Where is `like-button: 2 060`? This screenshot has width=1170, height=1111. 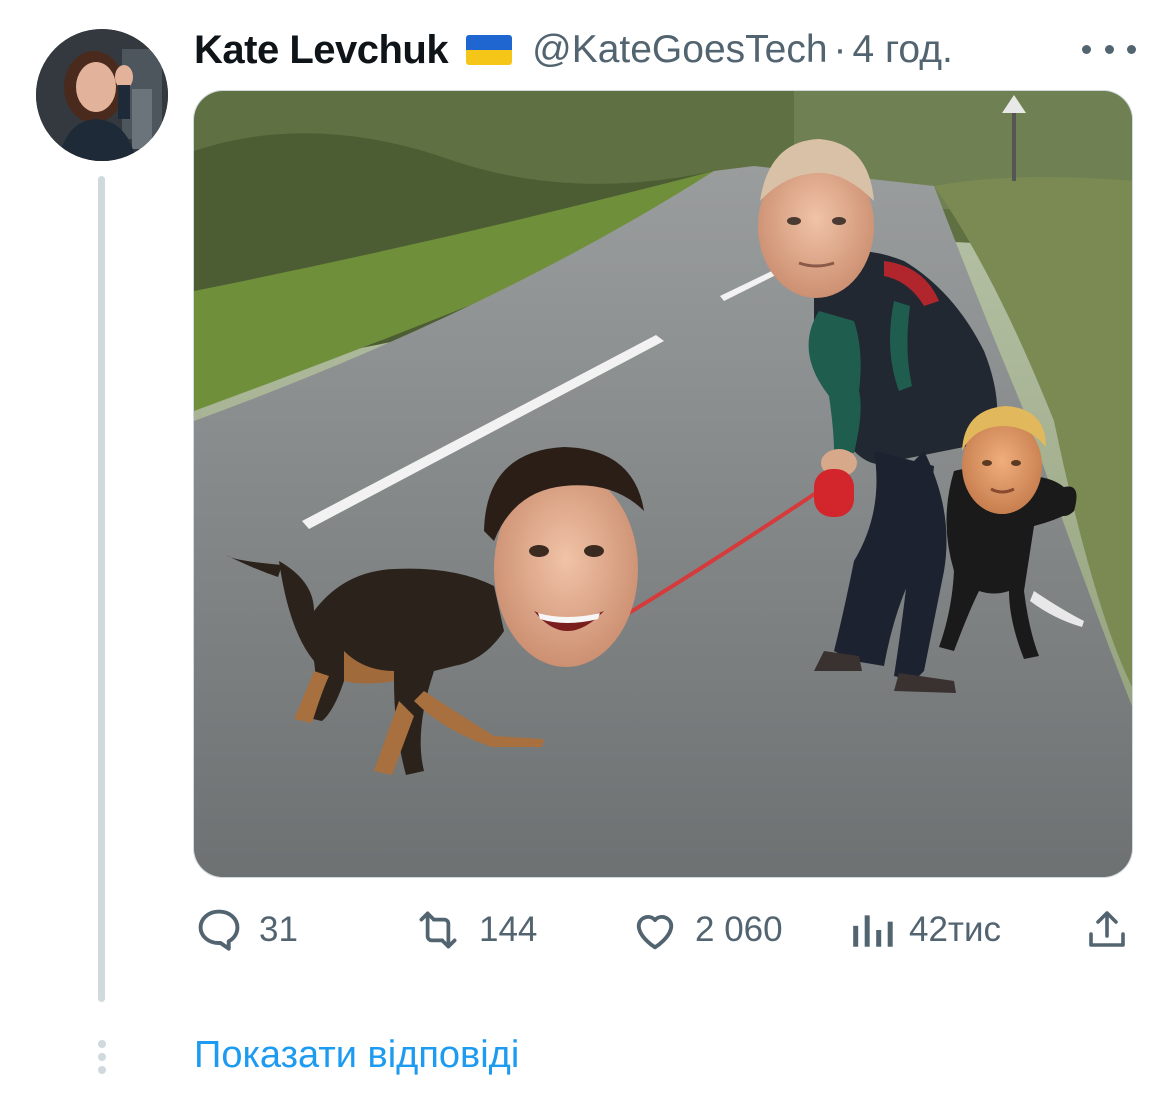
like-button: 2 060 is located at coordinates (706, 930).